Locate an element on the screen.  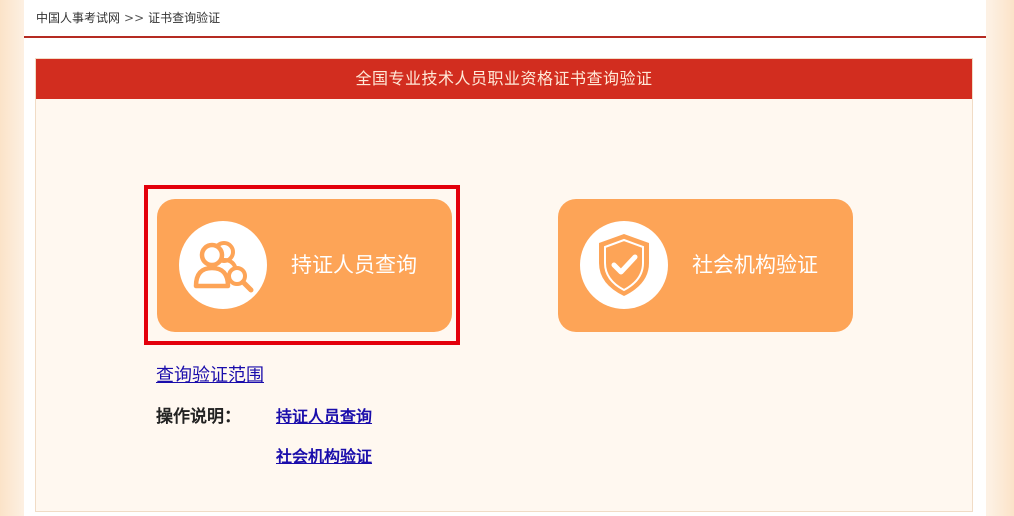
header-divider is located at coordinates (505, 37).